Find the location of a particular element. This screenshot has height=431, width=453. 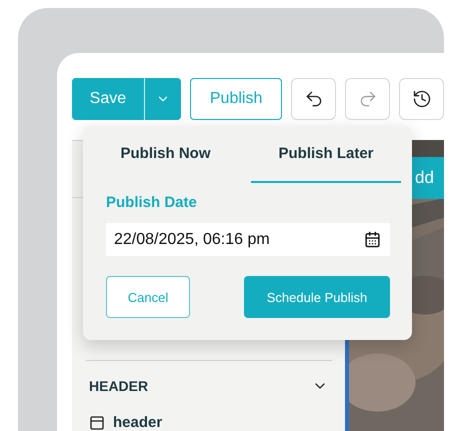

schedule-publish-button: Schedule Publish is located at coordinates (317, 297).